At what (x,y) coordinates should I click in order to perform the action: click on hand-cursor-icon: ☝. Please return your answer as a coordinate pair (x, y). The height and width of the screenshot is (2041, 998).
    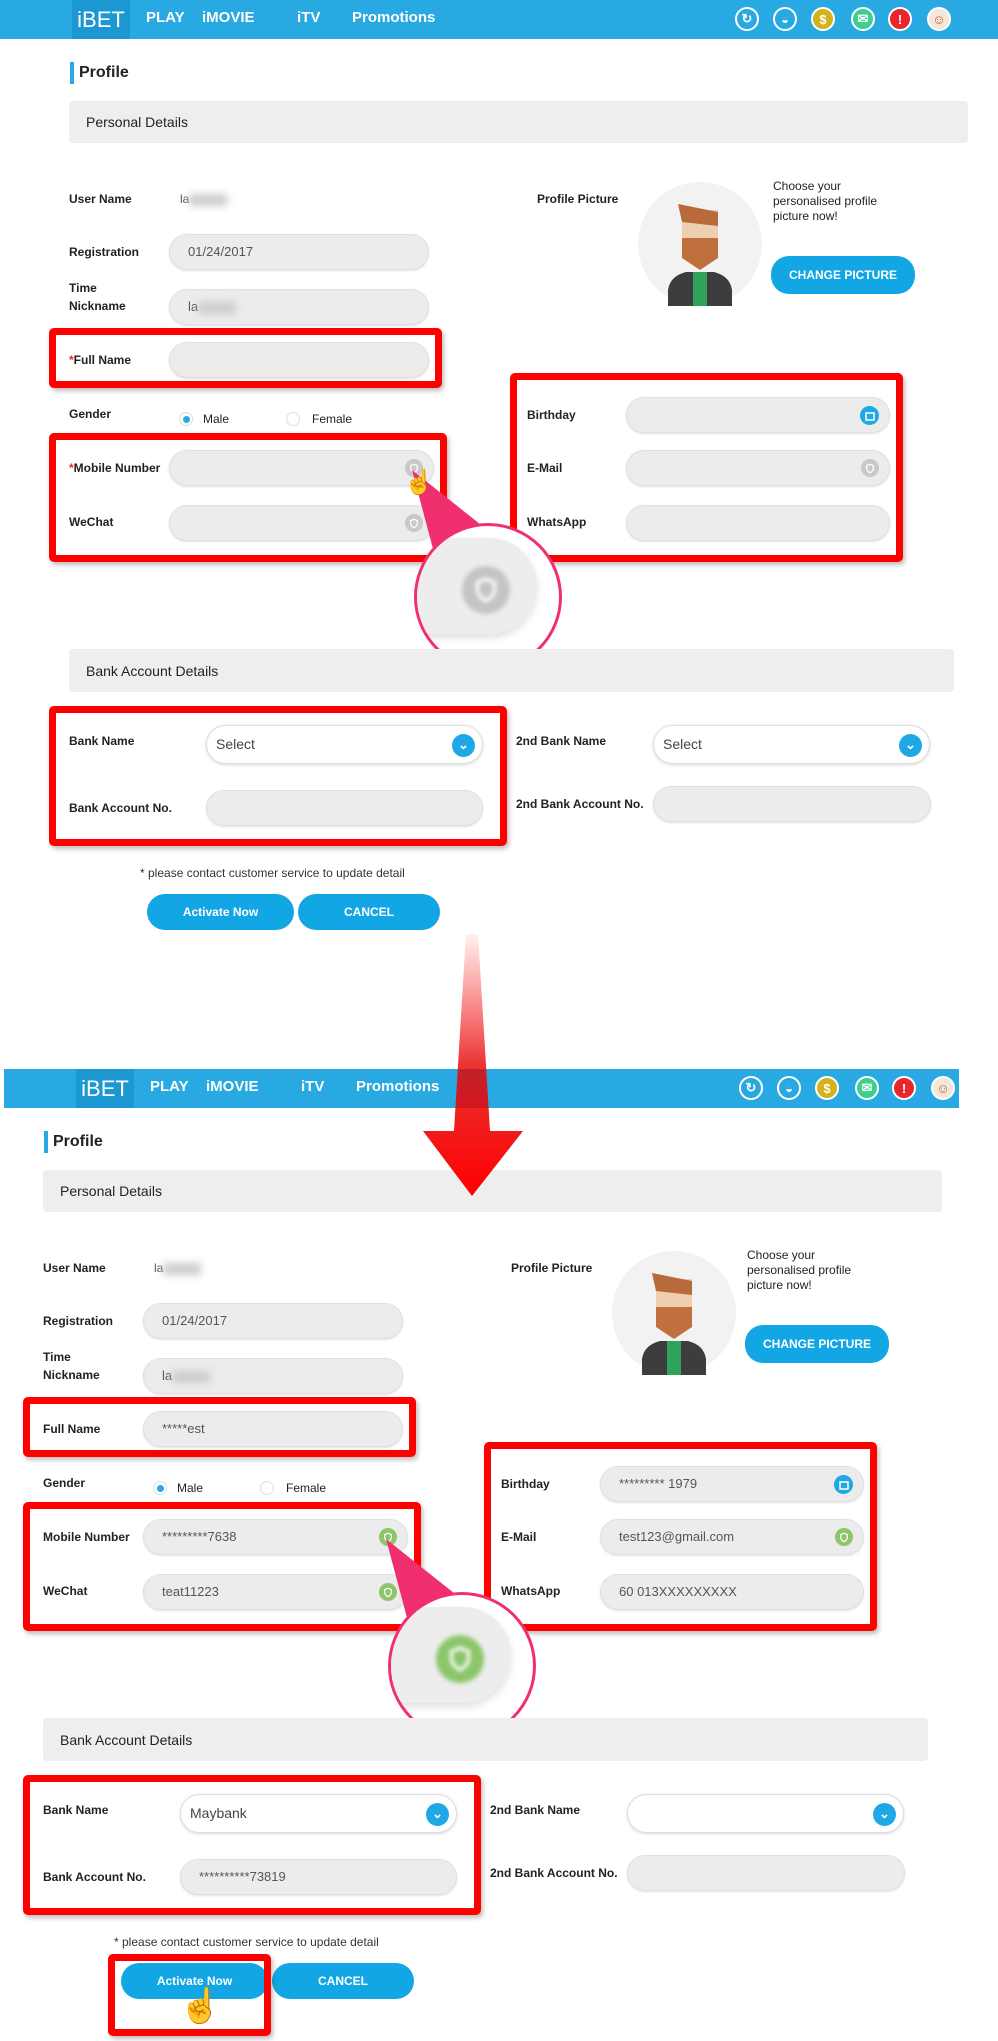
    Looking at the image, I should click on (200, 2006).